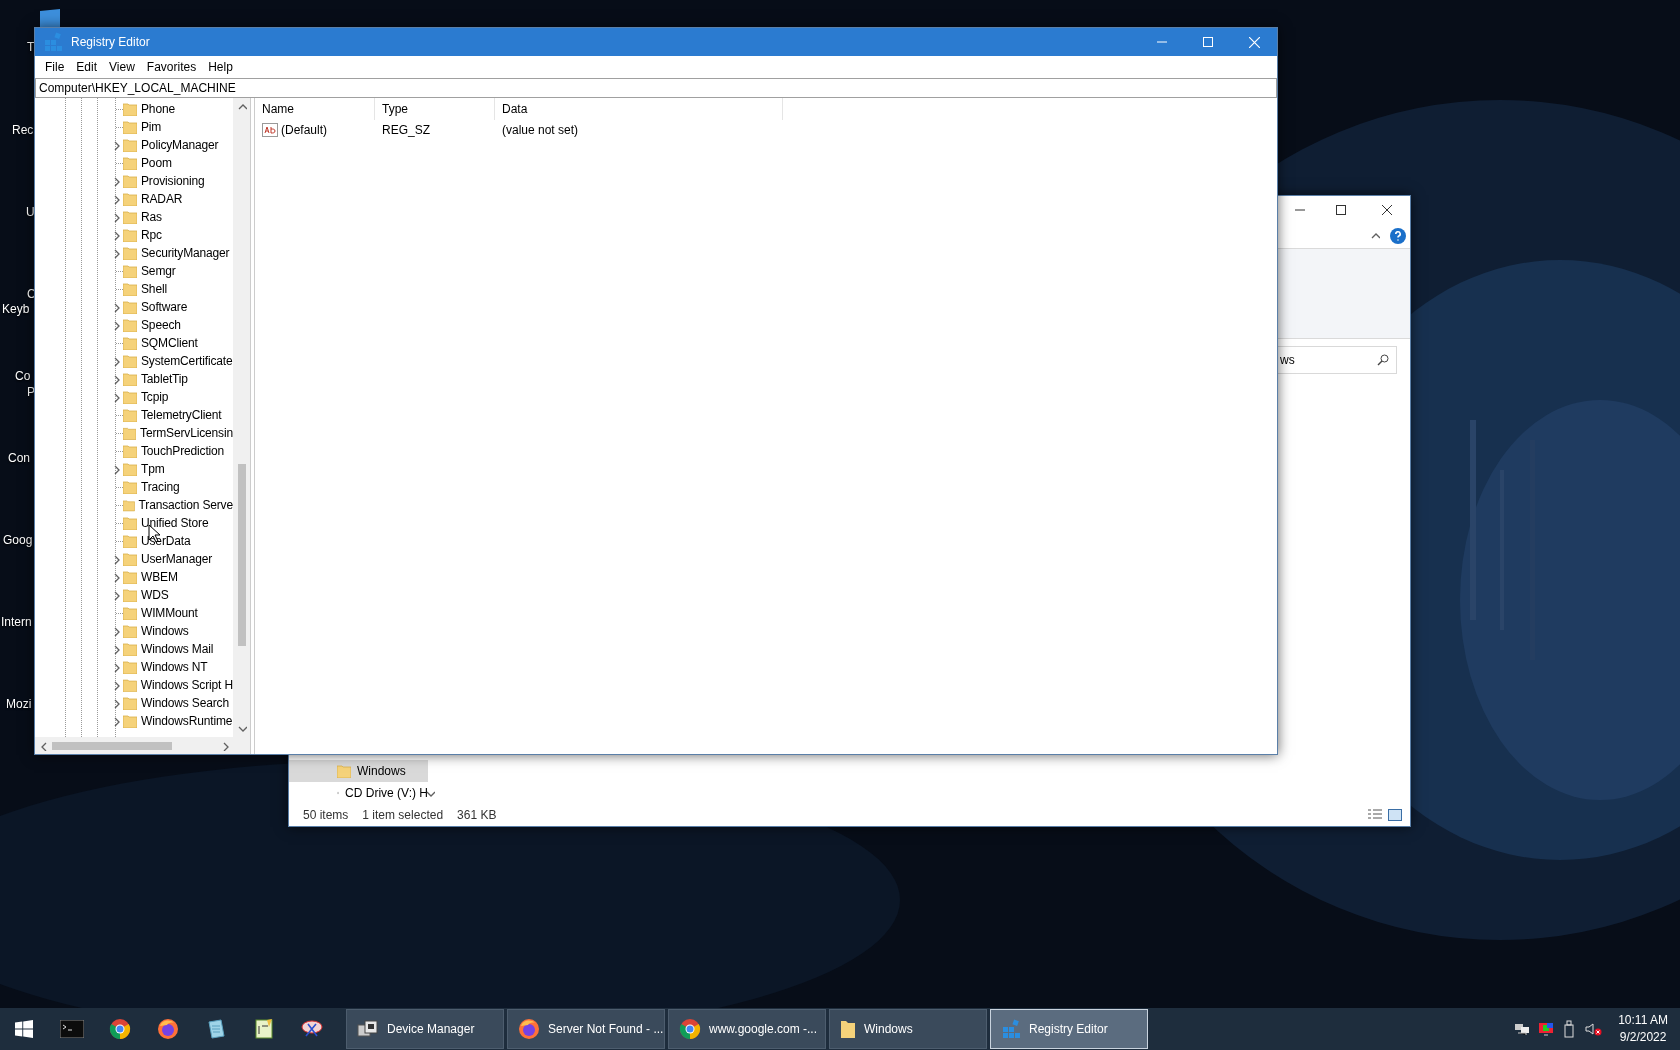  What do you see at coordinates (156, 163) in the screenshot?
I see `tree-item: Poom` at bounding box center [156, 163].